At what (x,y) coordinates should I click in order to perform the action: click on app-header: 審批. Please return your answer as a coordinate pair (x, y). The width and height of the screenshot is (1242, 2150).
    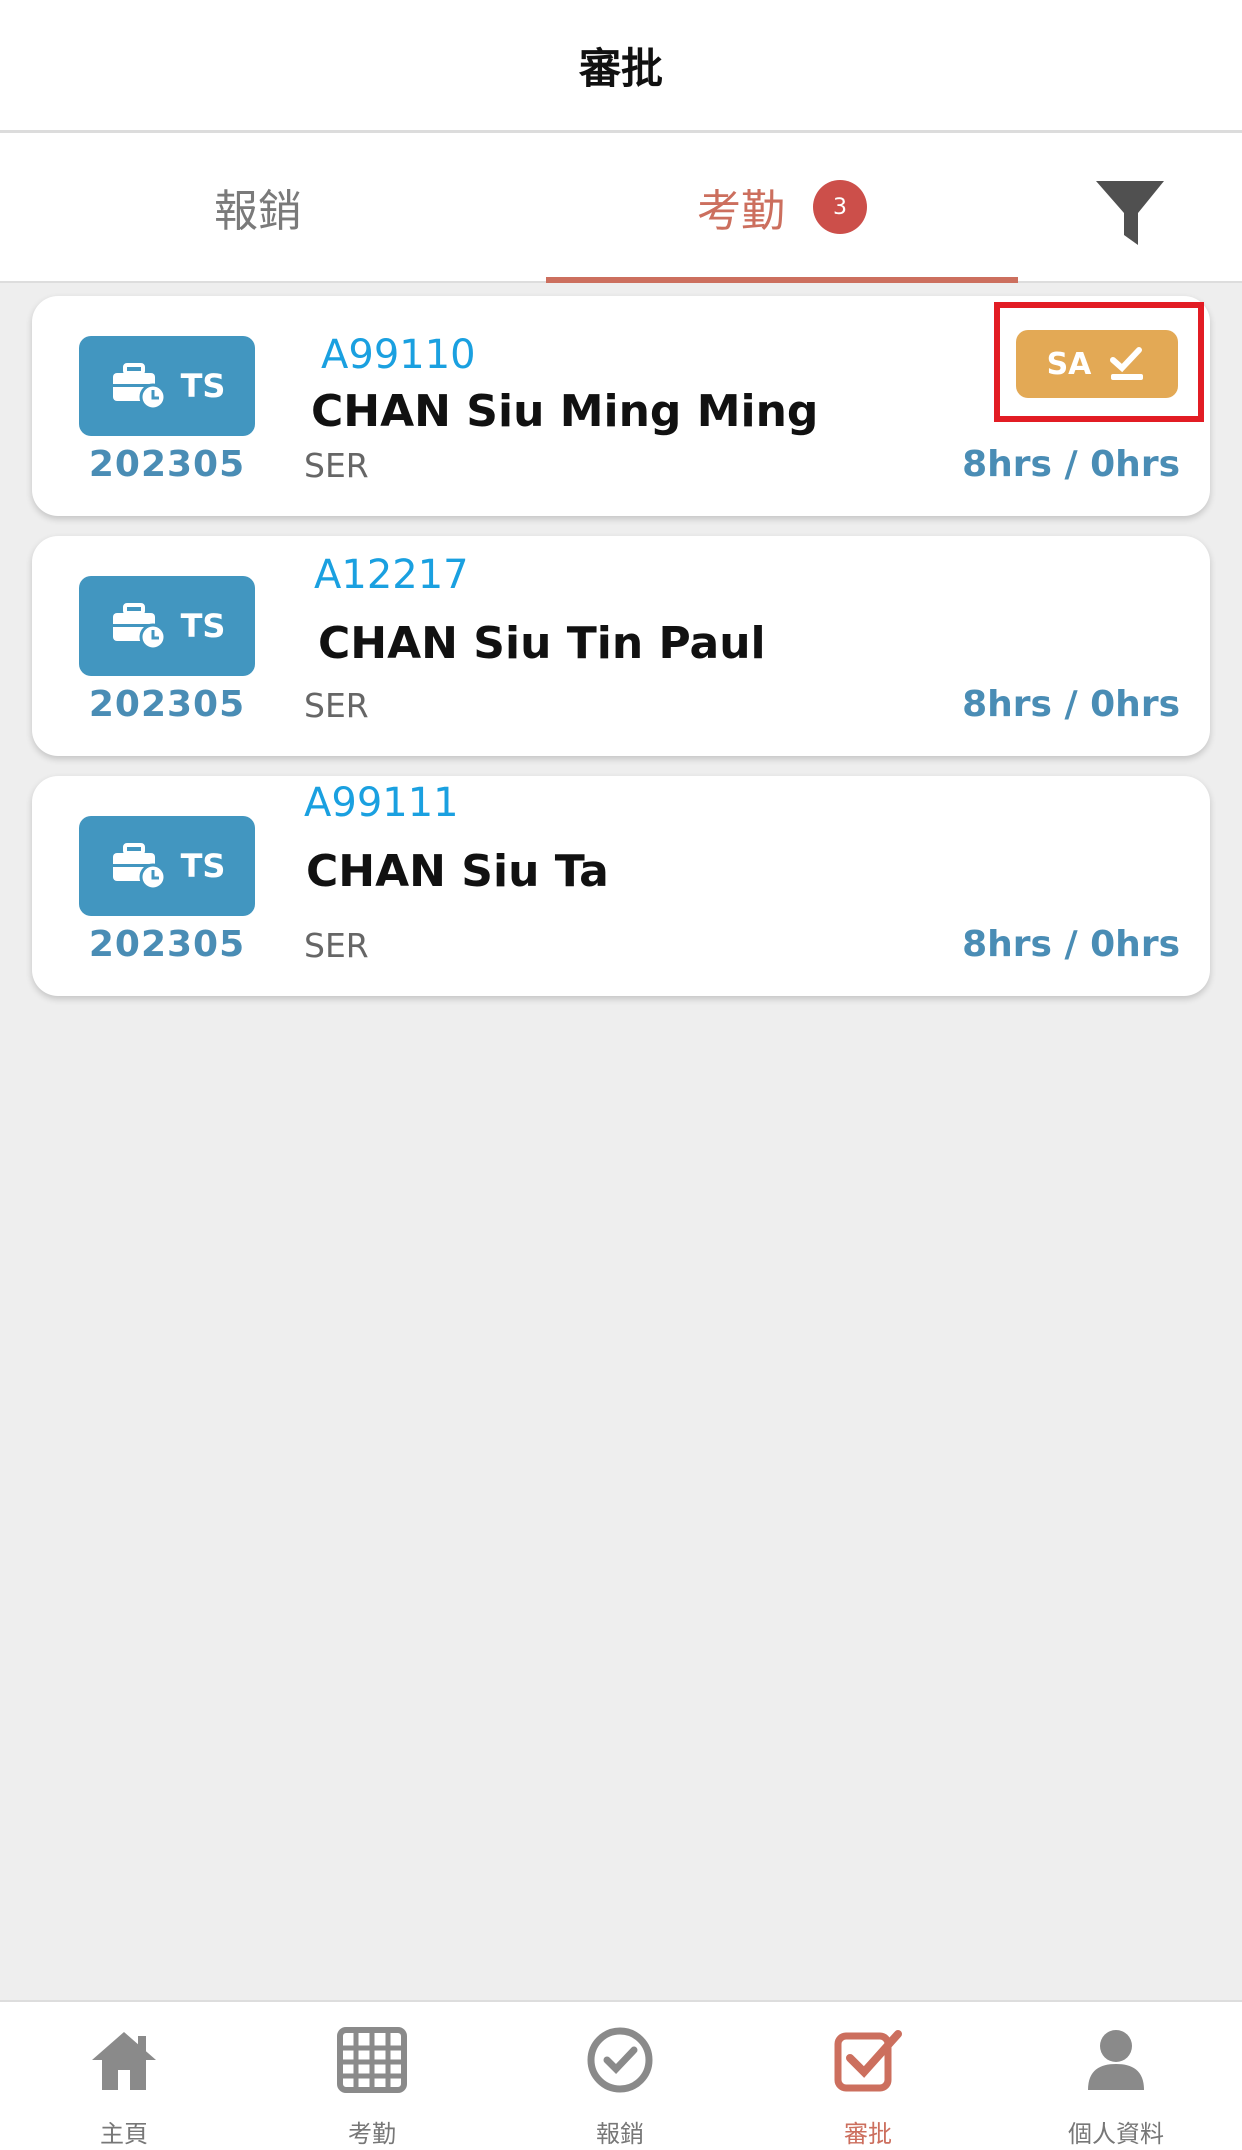
    Looking at the image, I should click on (621, 66).